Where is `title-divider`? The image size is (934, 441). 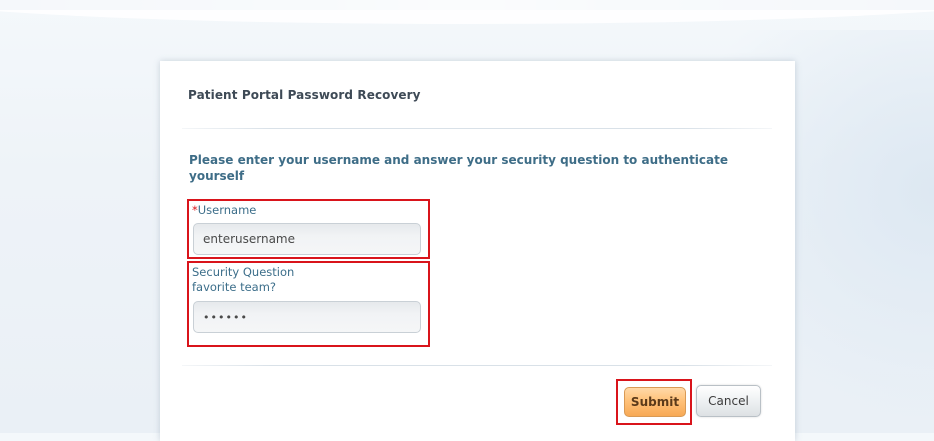 title-divider is located at coordinates (477, 128).